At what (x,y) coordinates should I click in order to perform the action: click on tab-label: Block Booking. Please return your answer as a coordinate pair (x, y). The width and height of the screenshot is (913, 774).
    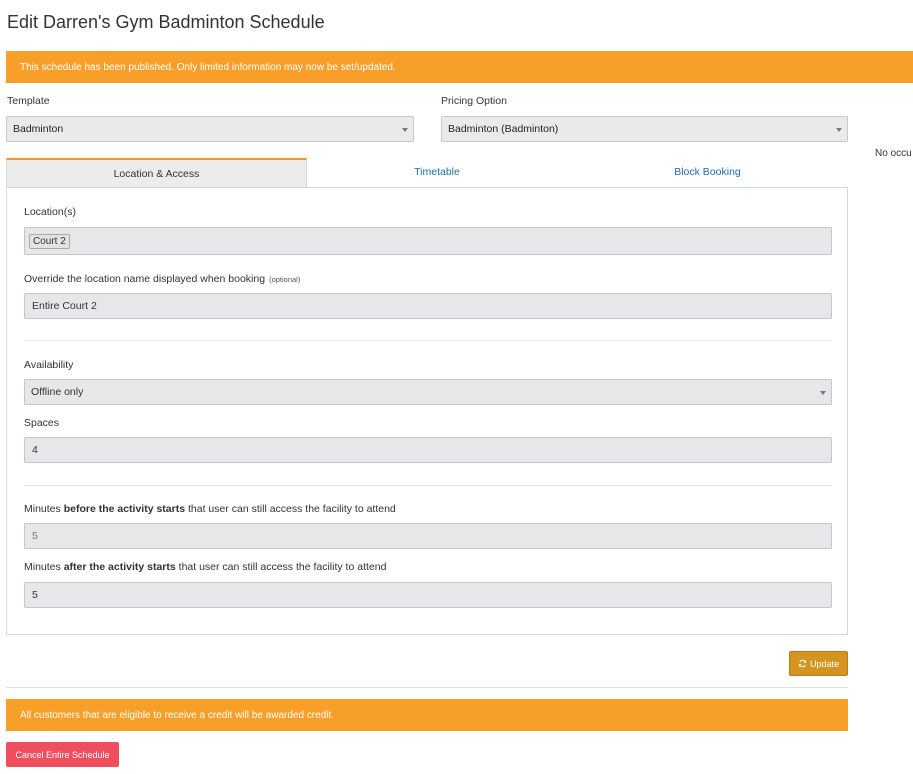
    Looking at the image, I should click on (707, 171).